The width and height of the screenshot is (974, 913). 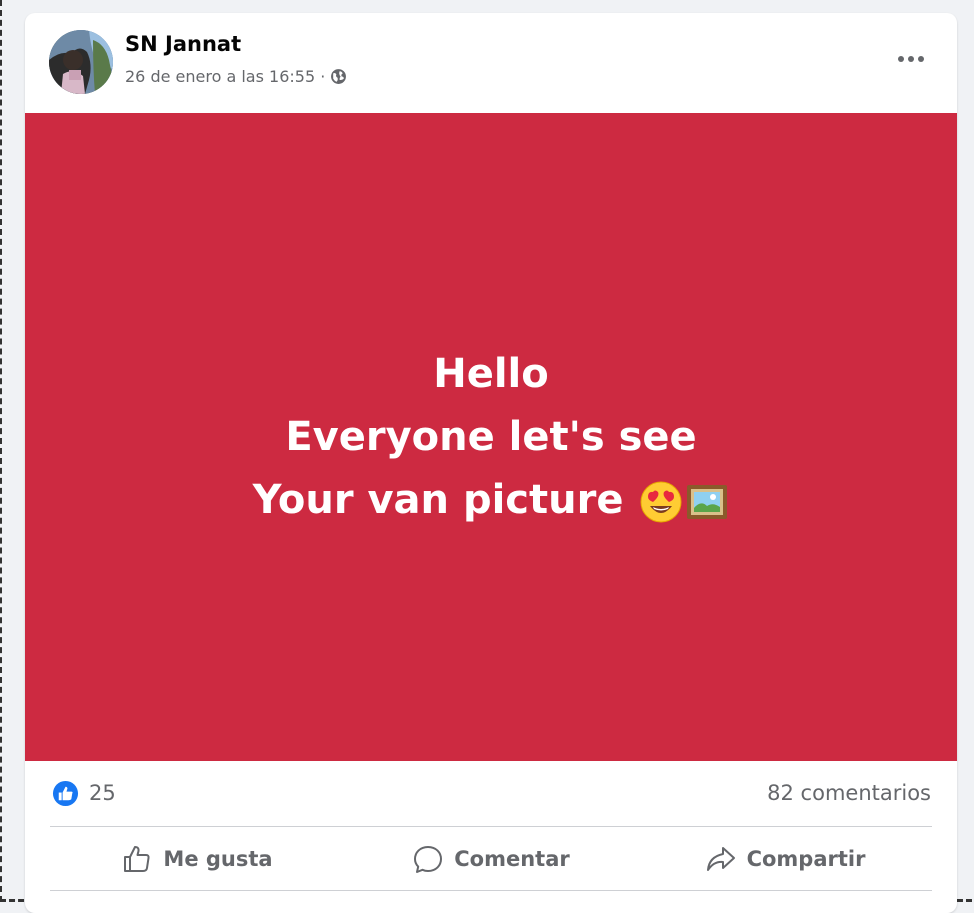 I want to click on author-name: SN Jannat, so click(x=183, y=44).